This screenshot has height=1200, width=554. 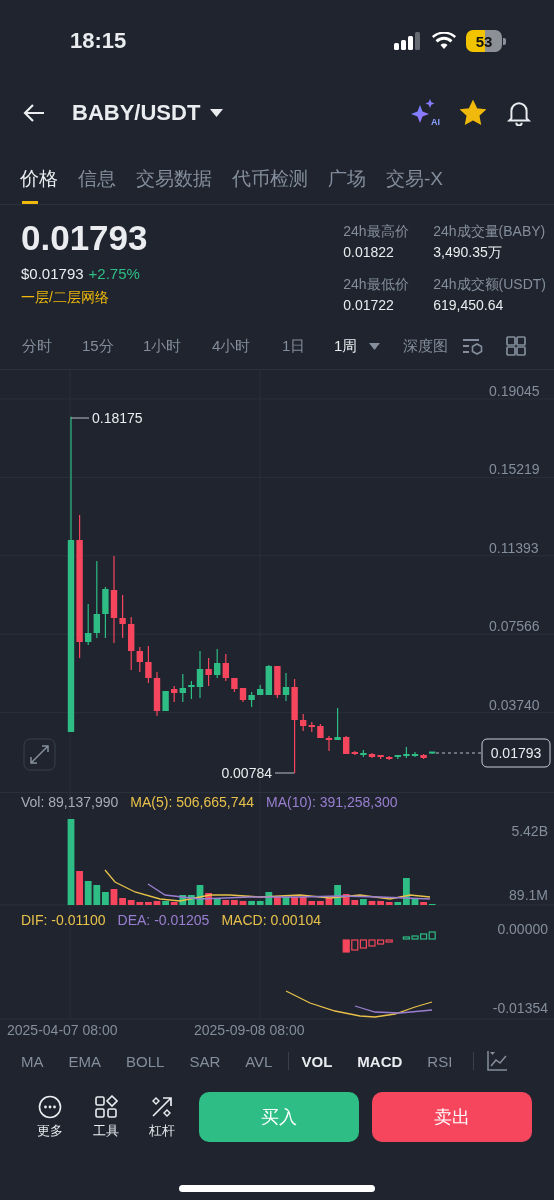 I want to click on tab: 代币检测, so click(x=270, y=182).